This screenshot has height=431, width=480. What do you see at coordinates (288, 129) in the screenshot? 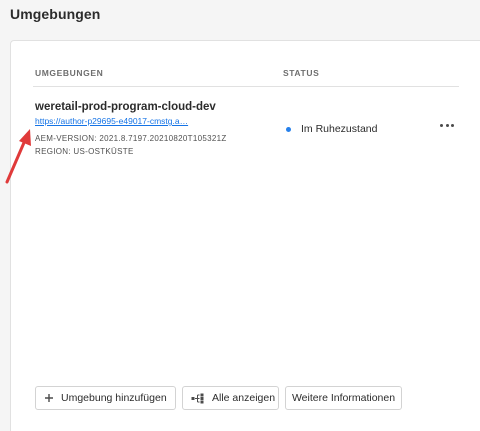
I see `status-dot-icon` at bounding box center [288, 129].